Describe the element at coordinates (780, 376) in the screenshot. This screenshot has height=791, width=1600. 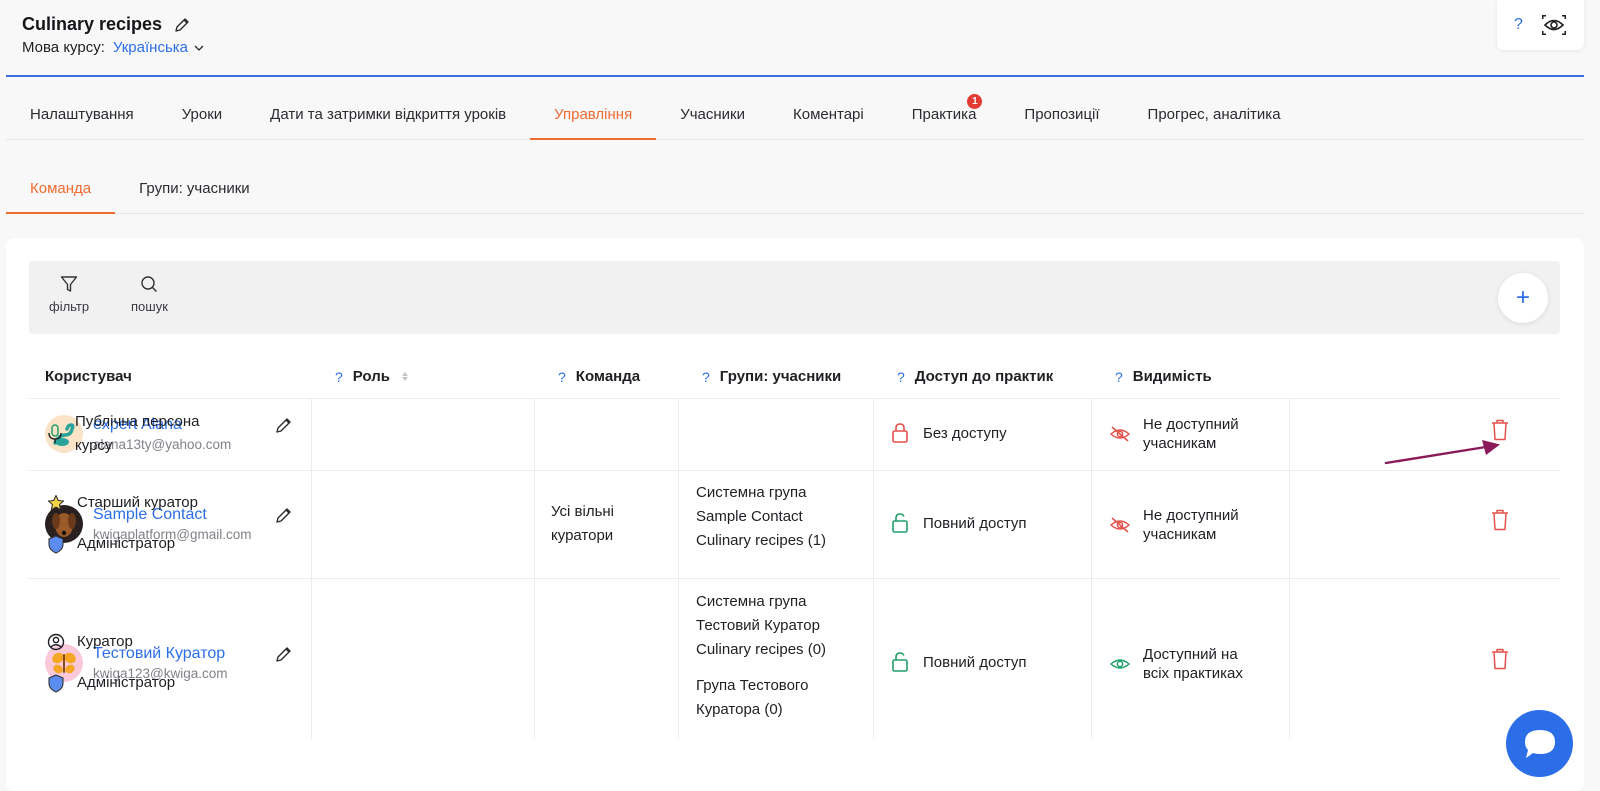
I see `col-groups-label: Групи: учасники` at that location.